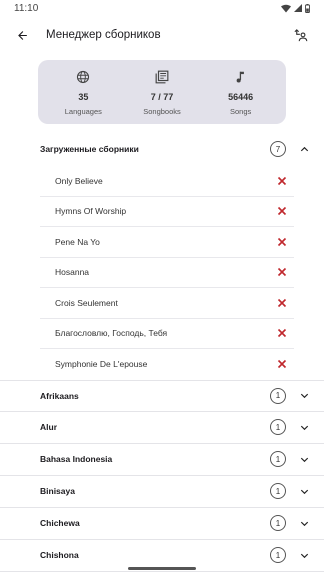 The height and width of the screenshot is (576, 324). Describe the element at coordinates (241, 96) in the screenshot. I see `stat-value: 56446` at that location.